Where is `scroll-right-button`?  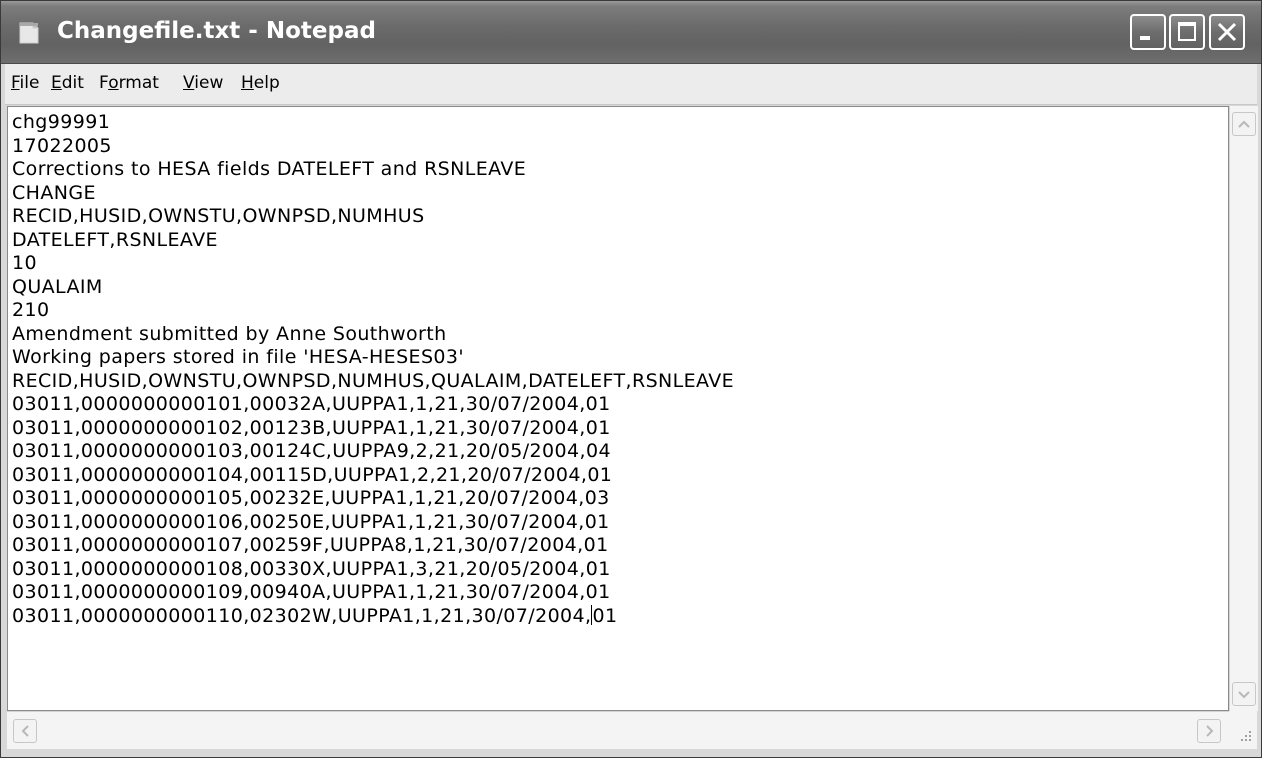 scroll-right-button is located at coordinates (1209, 731).